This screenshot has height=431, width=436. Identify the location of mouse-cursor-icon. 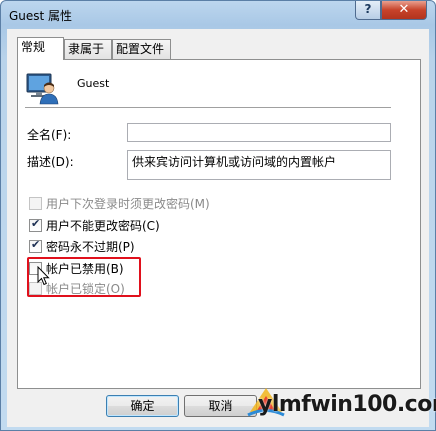
(43, 276).